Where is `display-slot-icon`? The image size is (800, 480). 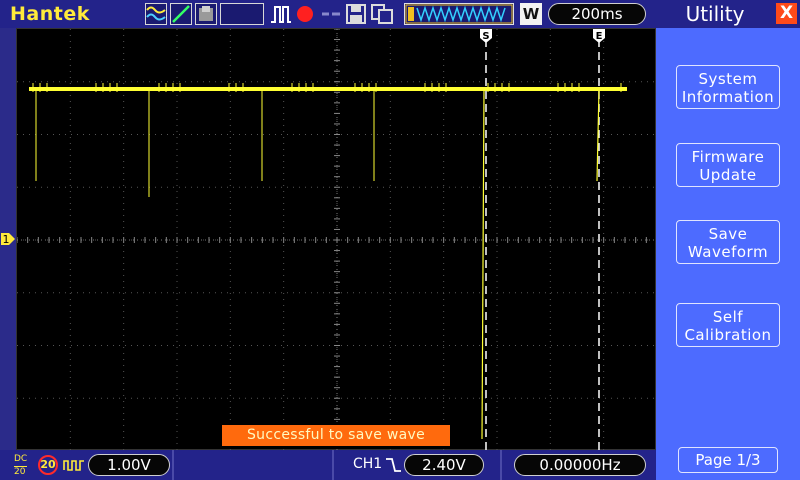 display-slot-icon is located at coordinates (242, 14).